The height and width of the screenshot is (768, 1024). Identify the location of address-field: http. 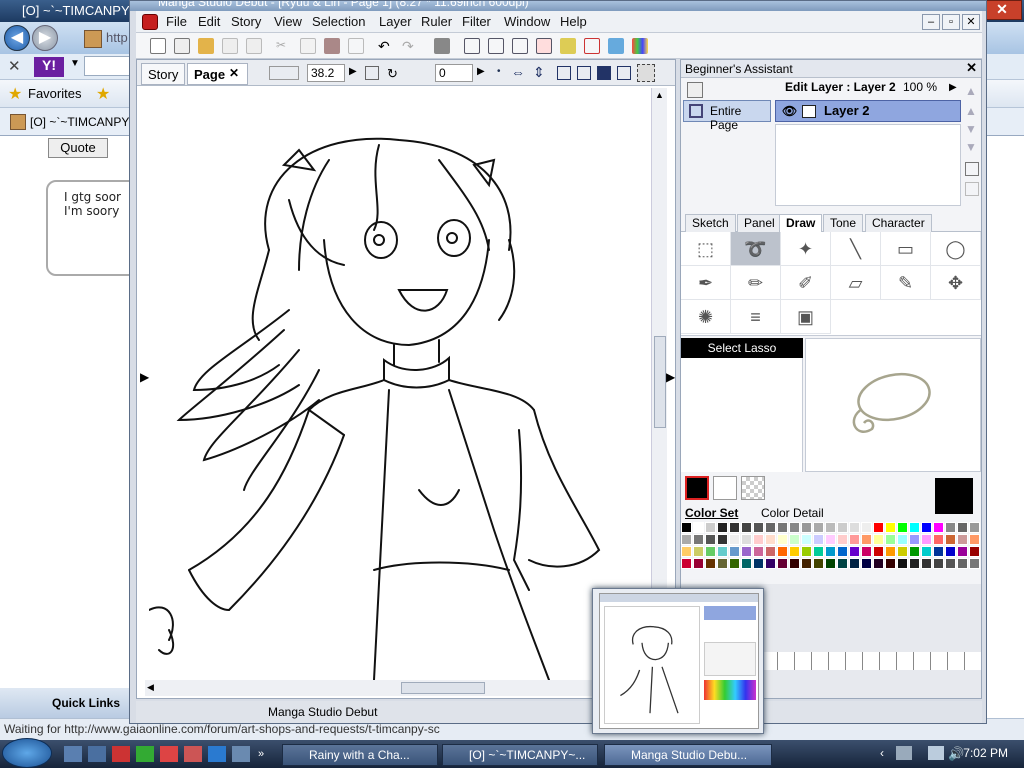
(117, 37).